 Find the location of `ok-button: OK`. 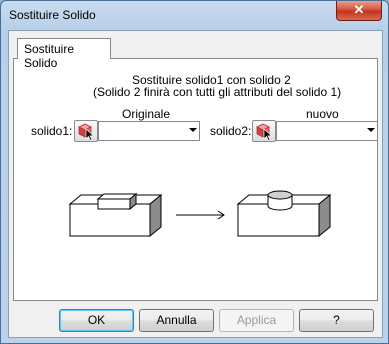

ok-button: OK is located at coordinates (96, 320).